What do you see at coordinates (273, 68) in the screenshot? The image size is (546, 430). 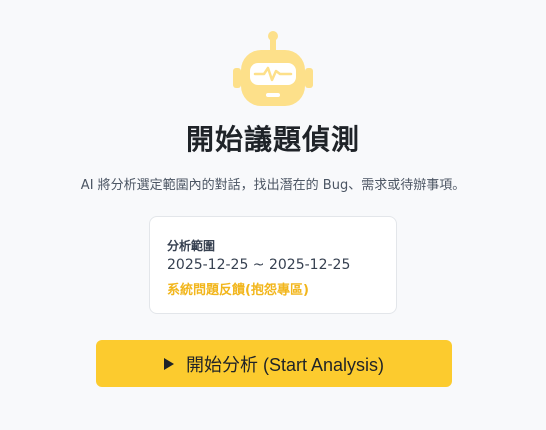 I see `robot-icon` at bounding box center [273, 68].